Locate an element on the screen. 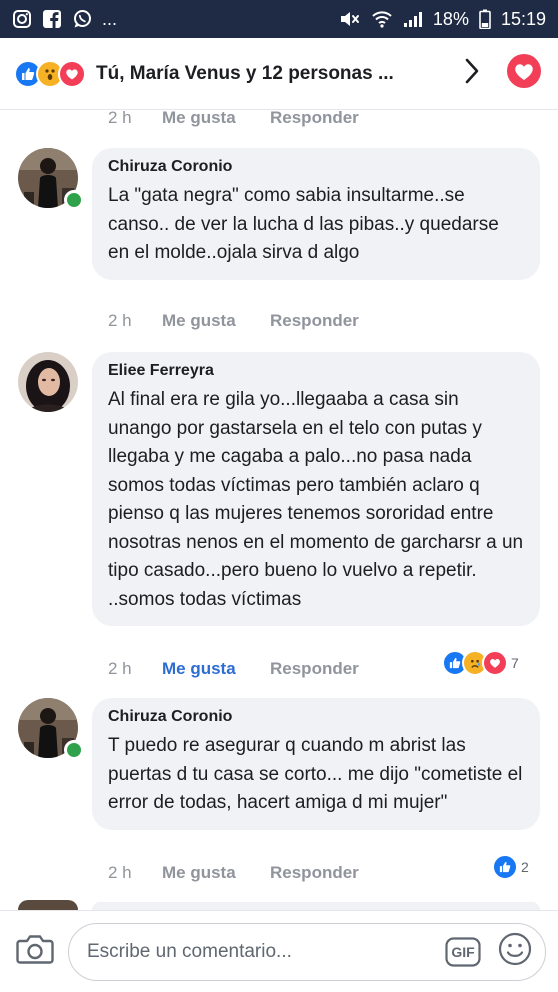 The height and width of the screenshot is (992, 558). chevron-right-icon is located at coordinates (472, 73).